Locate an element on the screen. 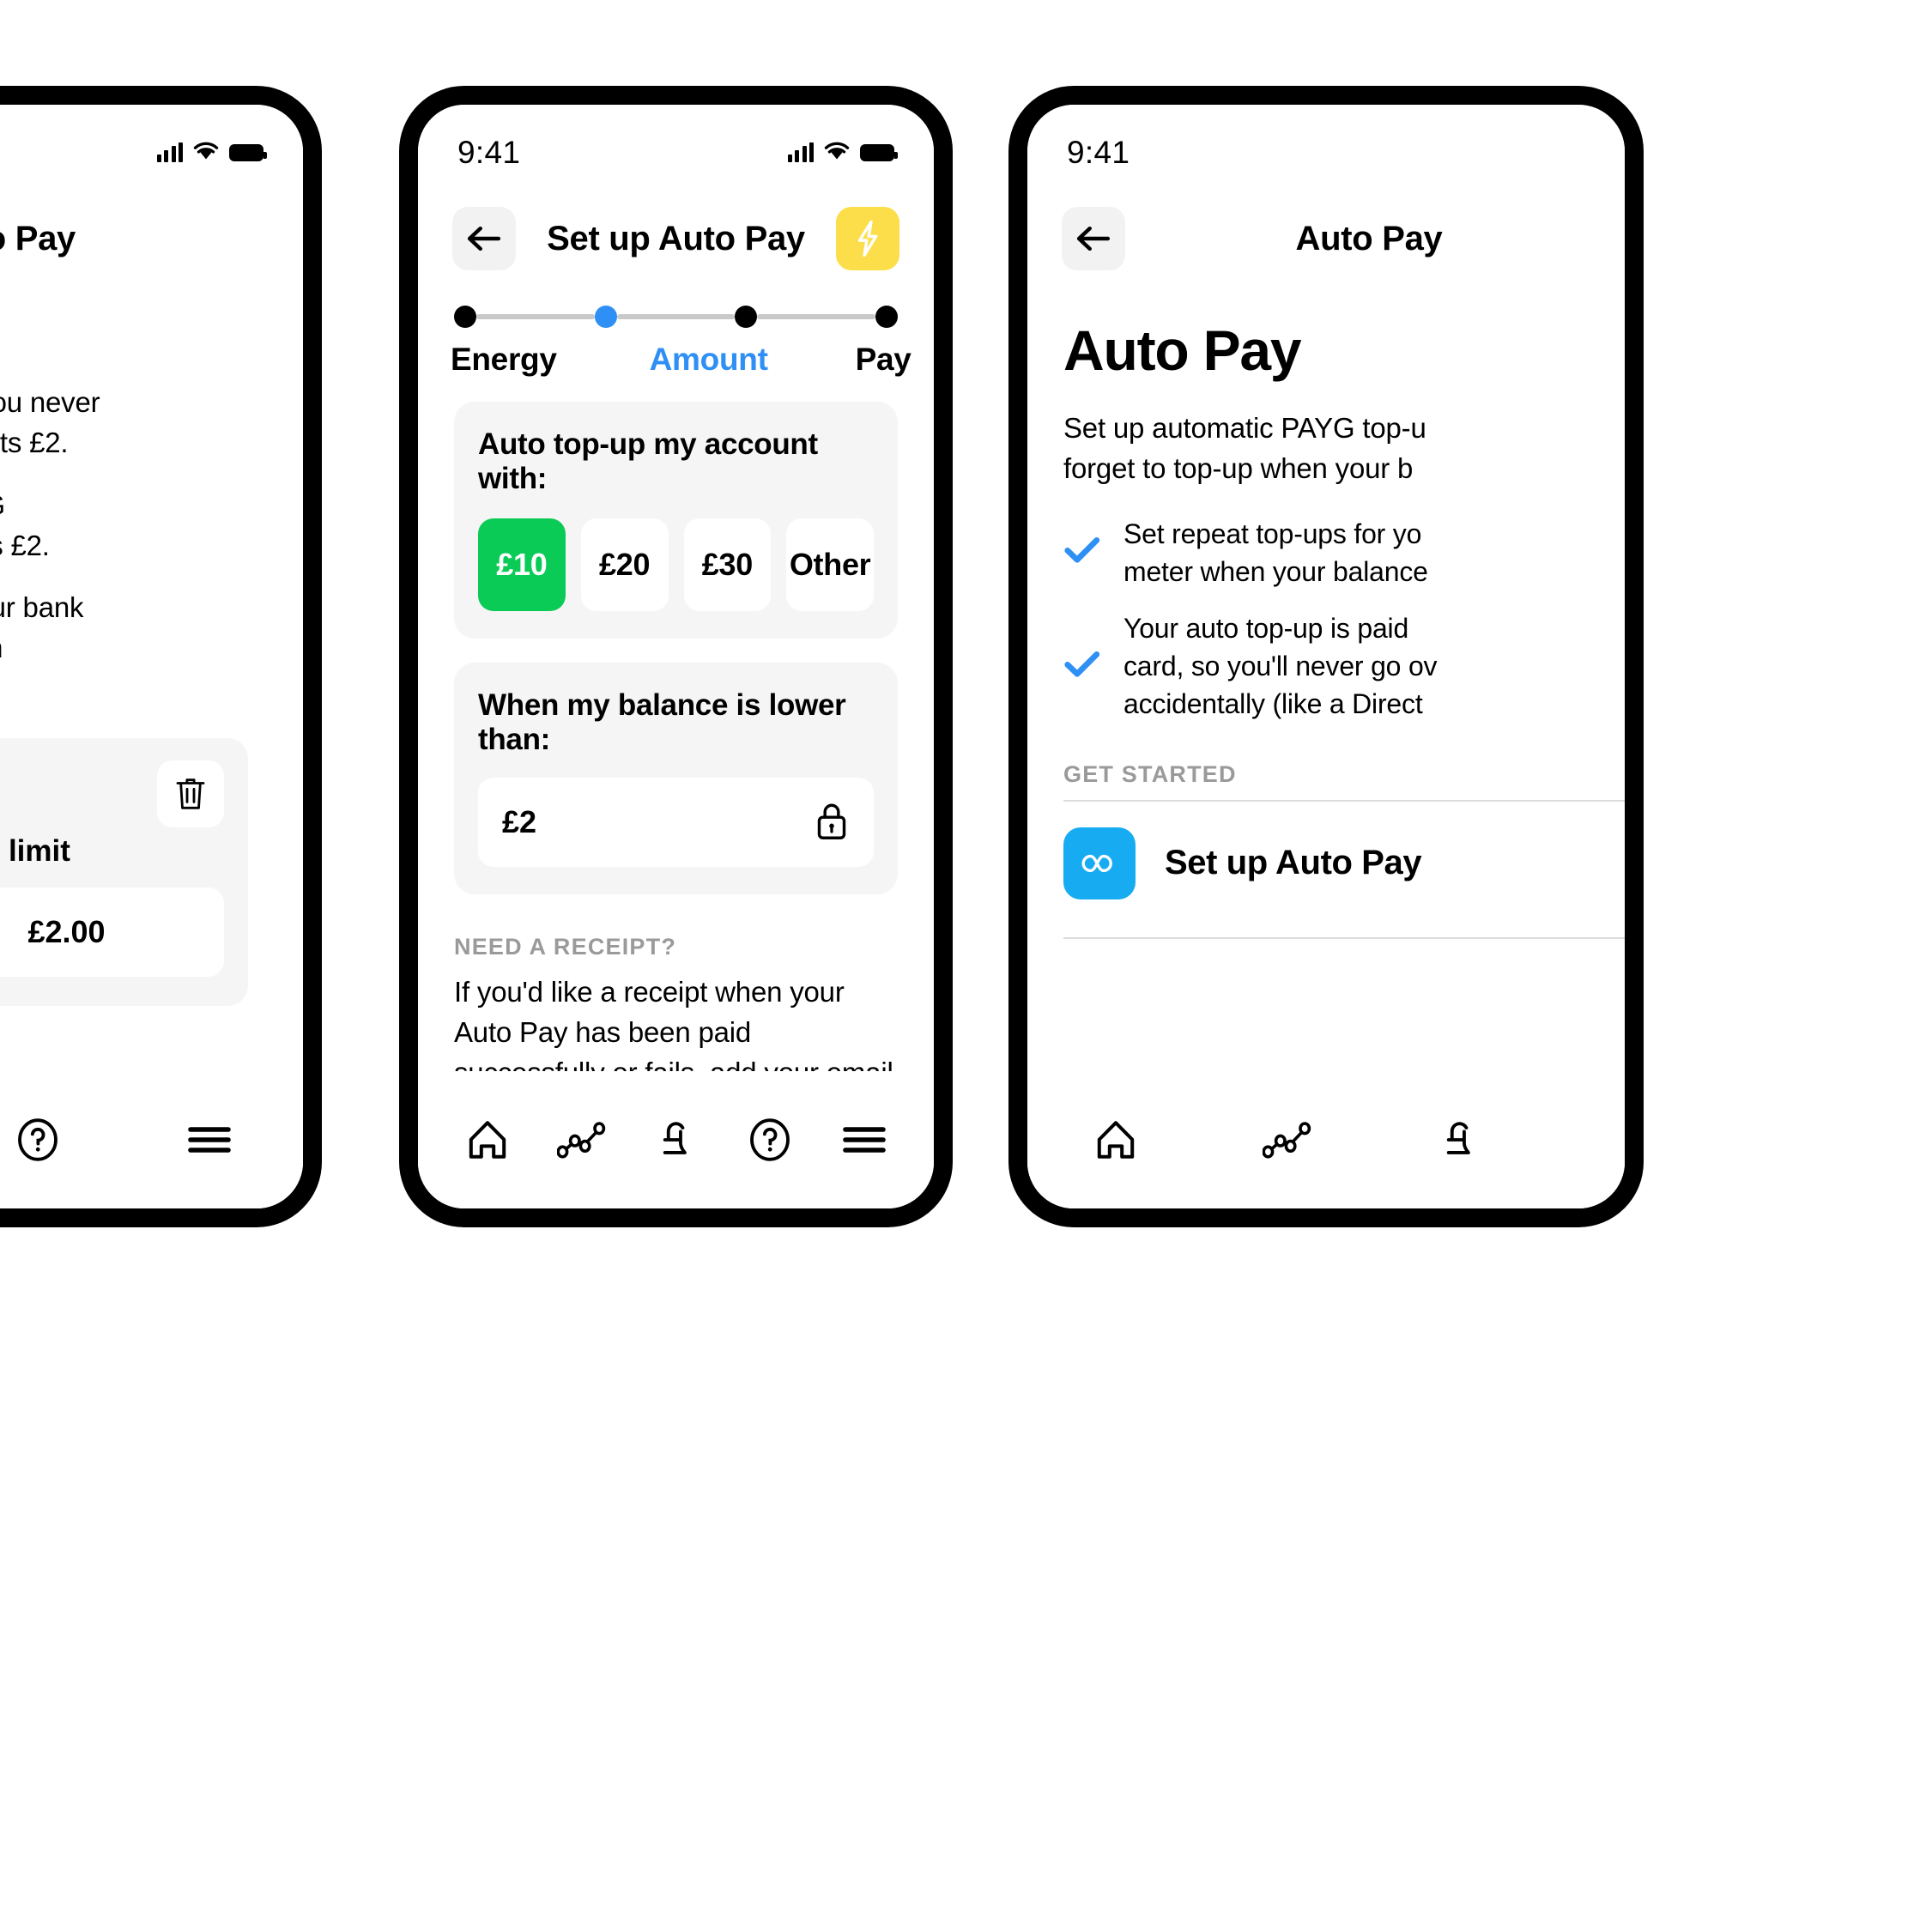 Image resolution: width=1932 pixels, height=1932 pixels. left-body3-line-1: op-up is paid with your bank is located at coordinates (42, 608).